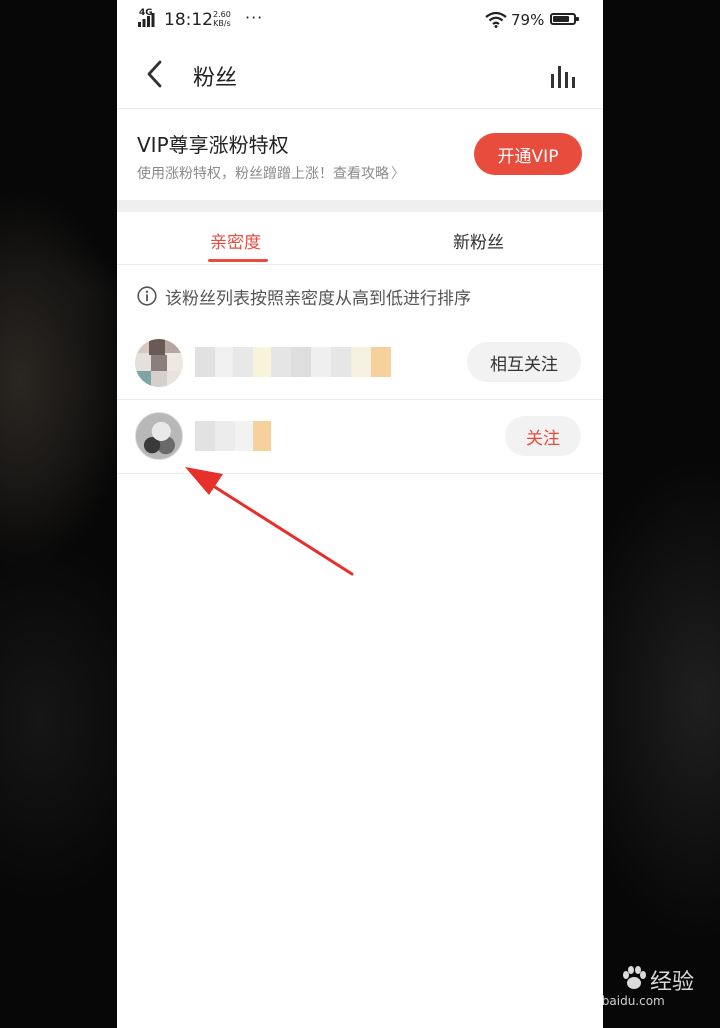 The width and height of the screenshot is (720, 1028). I want to click on vip-subtitle: 使用涨粉特权，粉丝蹭蹭上涨！查看攻略〉, so click(271, 173).